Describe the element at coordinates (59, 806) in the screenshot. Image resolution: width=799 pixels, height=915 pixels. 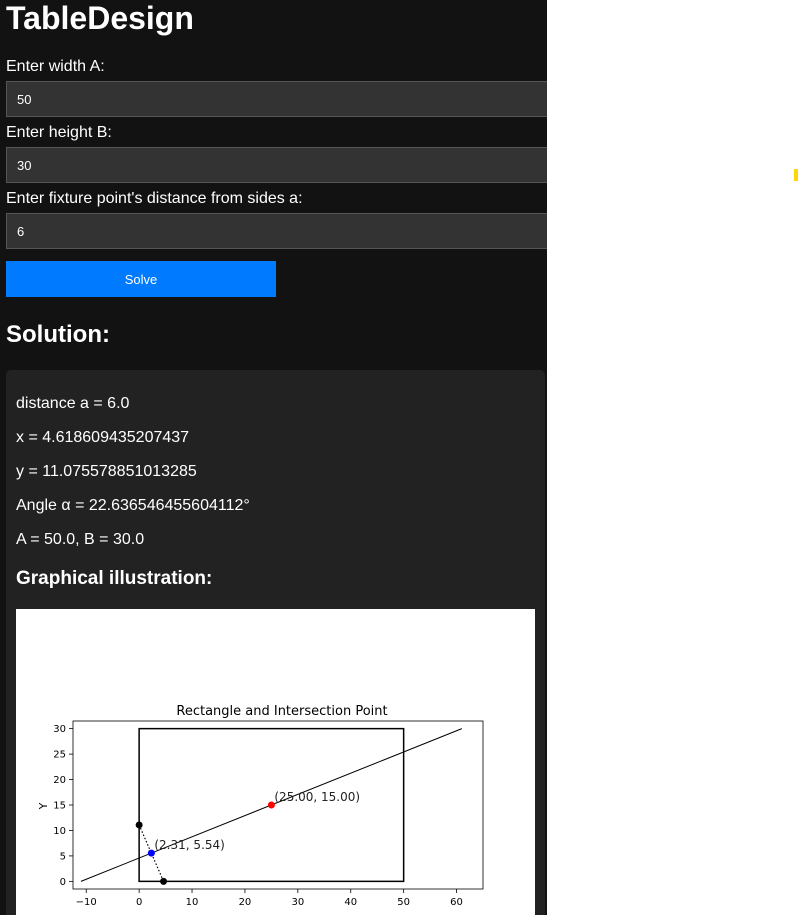
I see `y-tick-label: 15` at that location.